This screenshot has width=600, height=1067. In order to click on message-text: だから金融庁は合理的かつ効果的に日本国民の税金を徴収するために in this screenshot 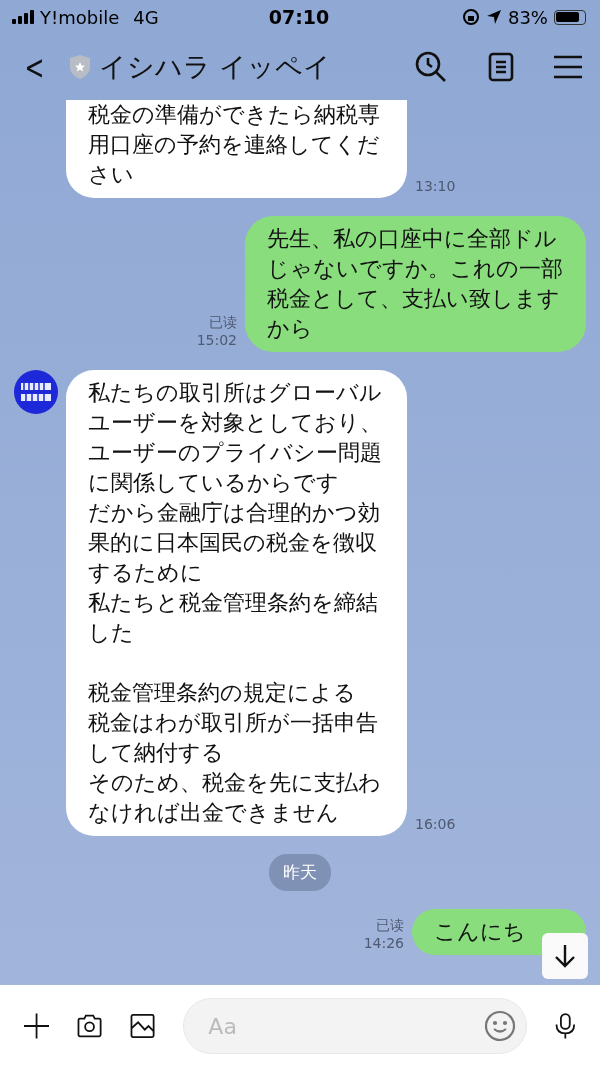, I will do `click(234, 543)`.